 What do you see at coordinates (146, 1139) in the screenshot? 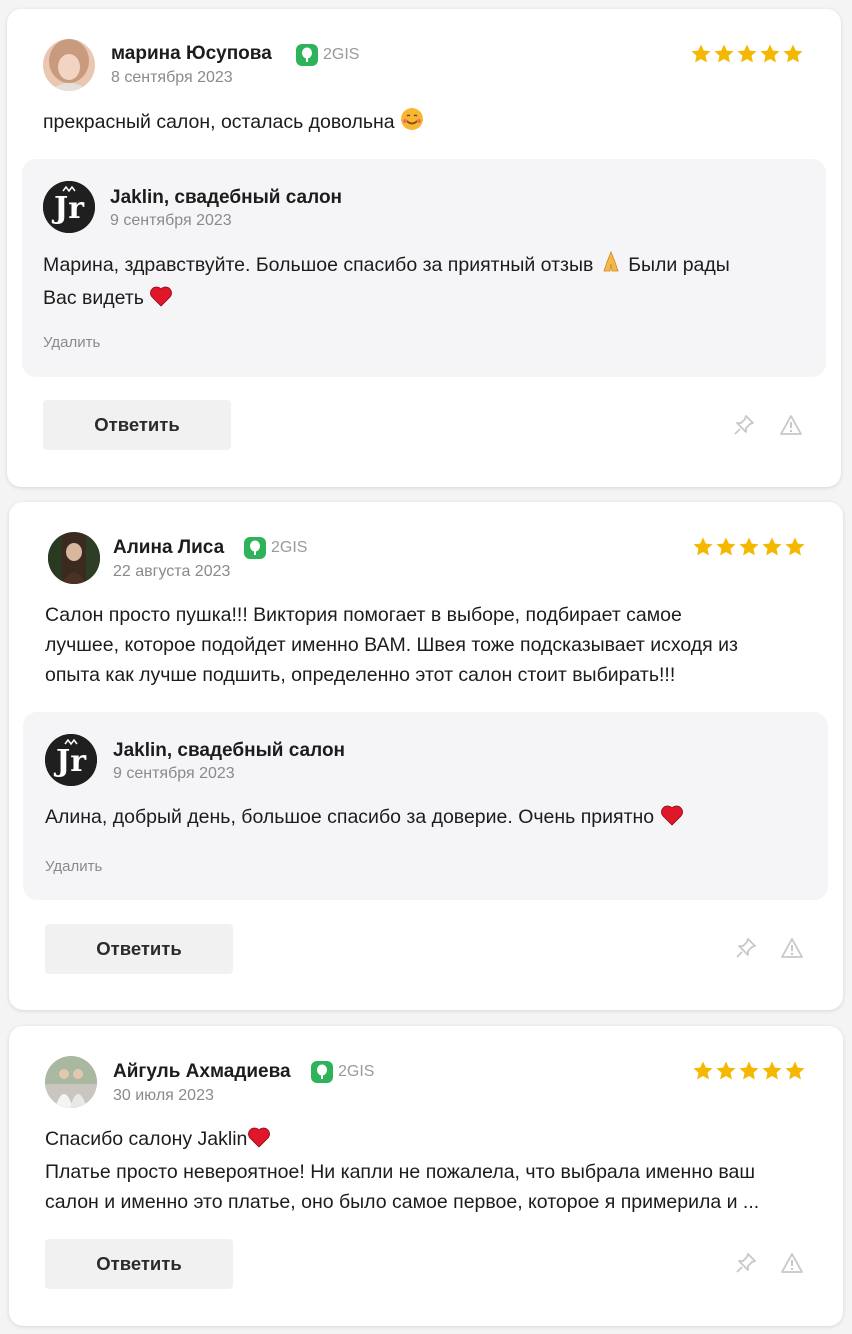
I see `review-text-line: Спасибо салону Jaklin` at bounding box center [146, 1139].